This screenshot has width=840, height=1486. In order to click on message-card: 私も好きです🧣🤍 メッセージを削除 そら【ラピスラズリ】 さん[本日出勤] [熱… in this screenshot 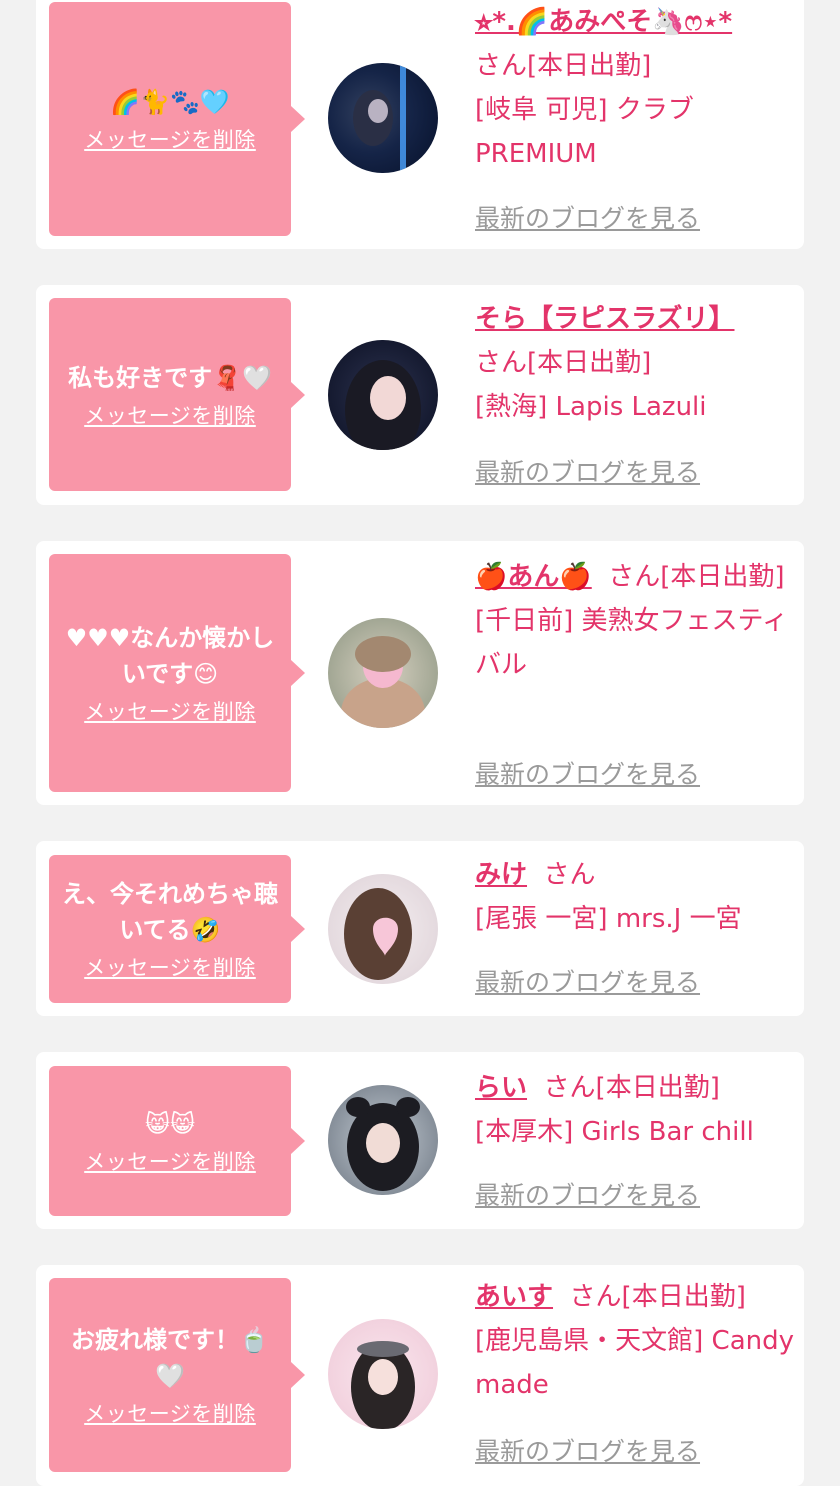, I will do `click(420, 395)`.